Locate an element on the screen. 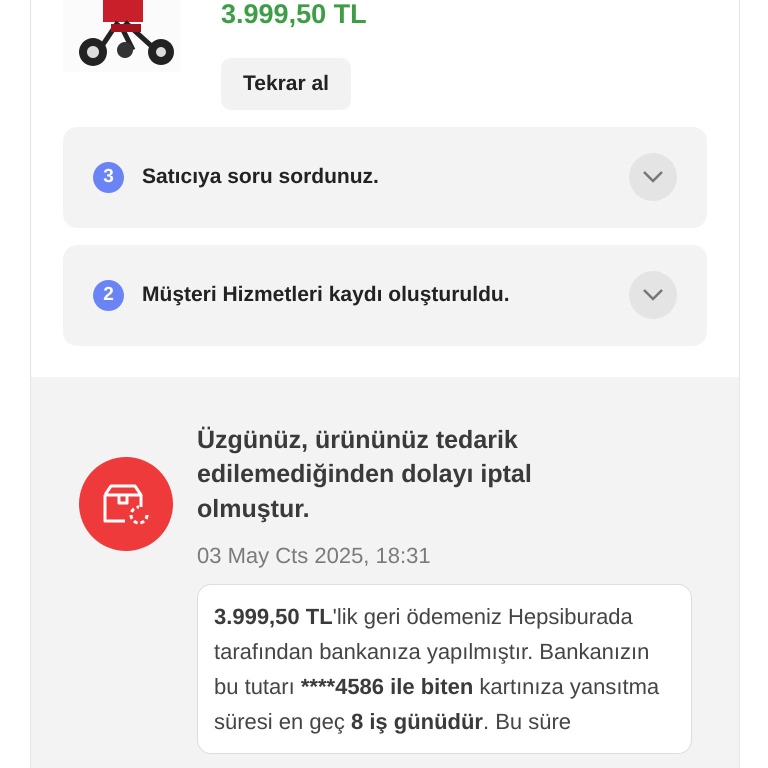 This screenshot has width=768, height=768. step-number: 3 is located at coordinates (108, 177).